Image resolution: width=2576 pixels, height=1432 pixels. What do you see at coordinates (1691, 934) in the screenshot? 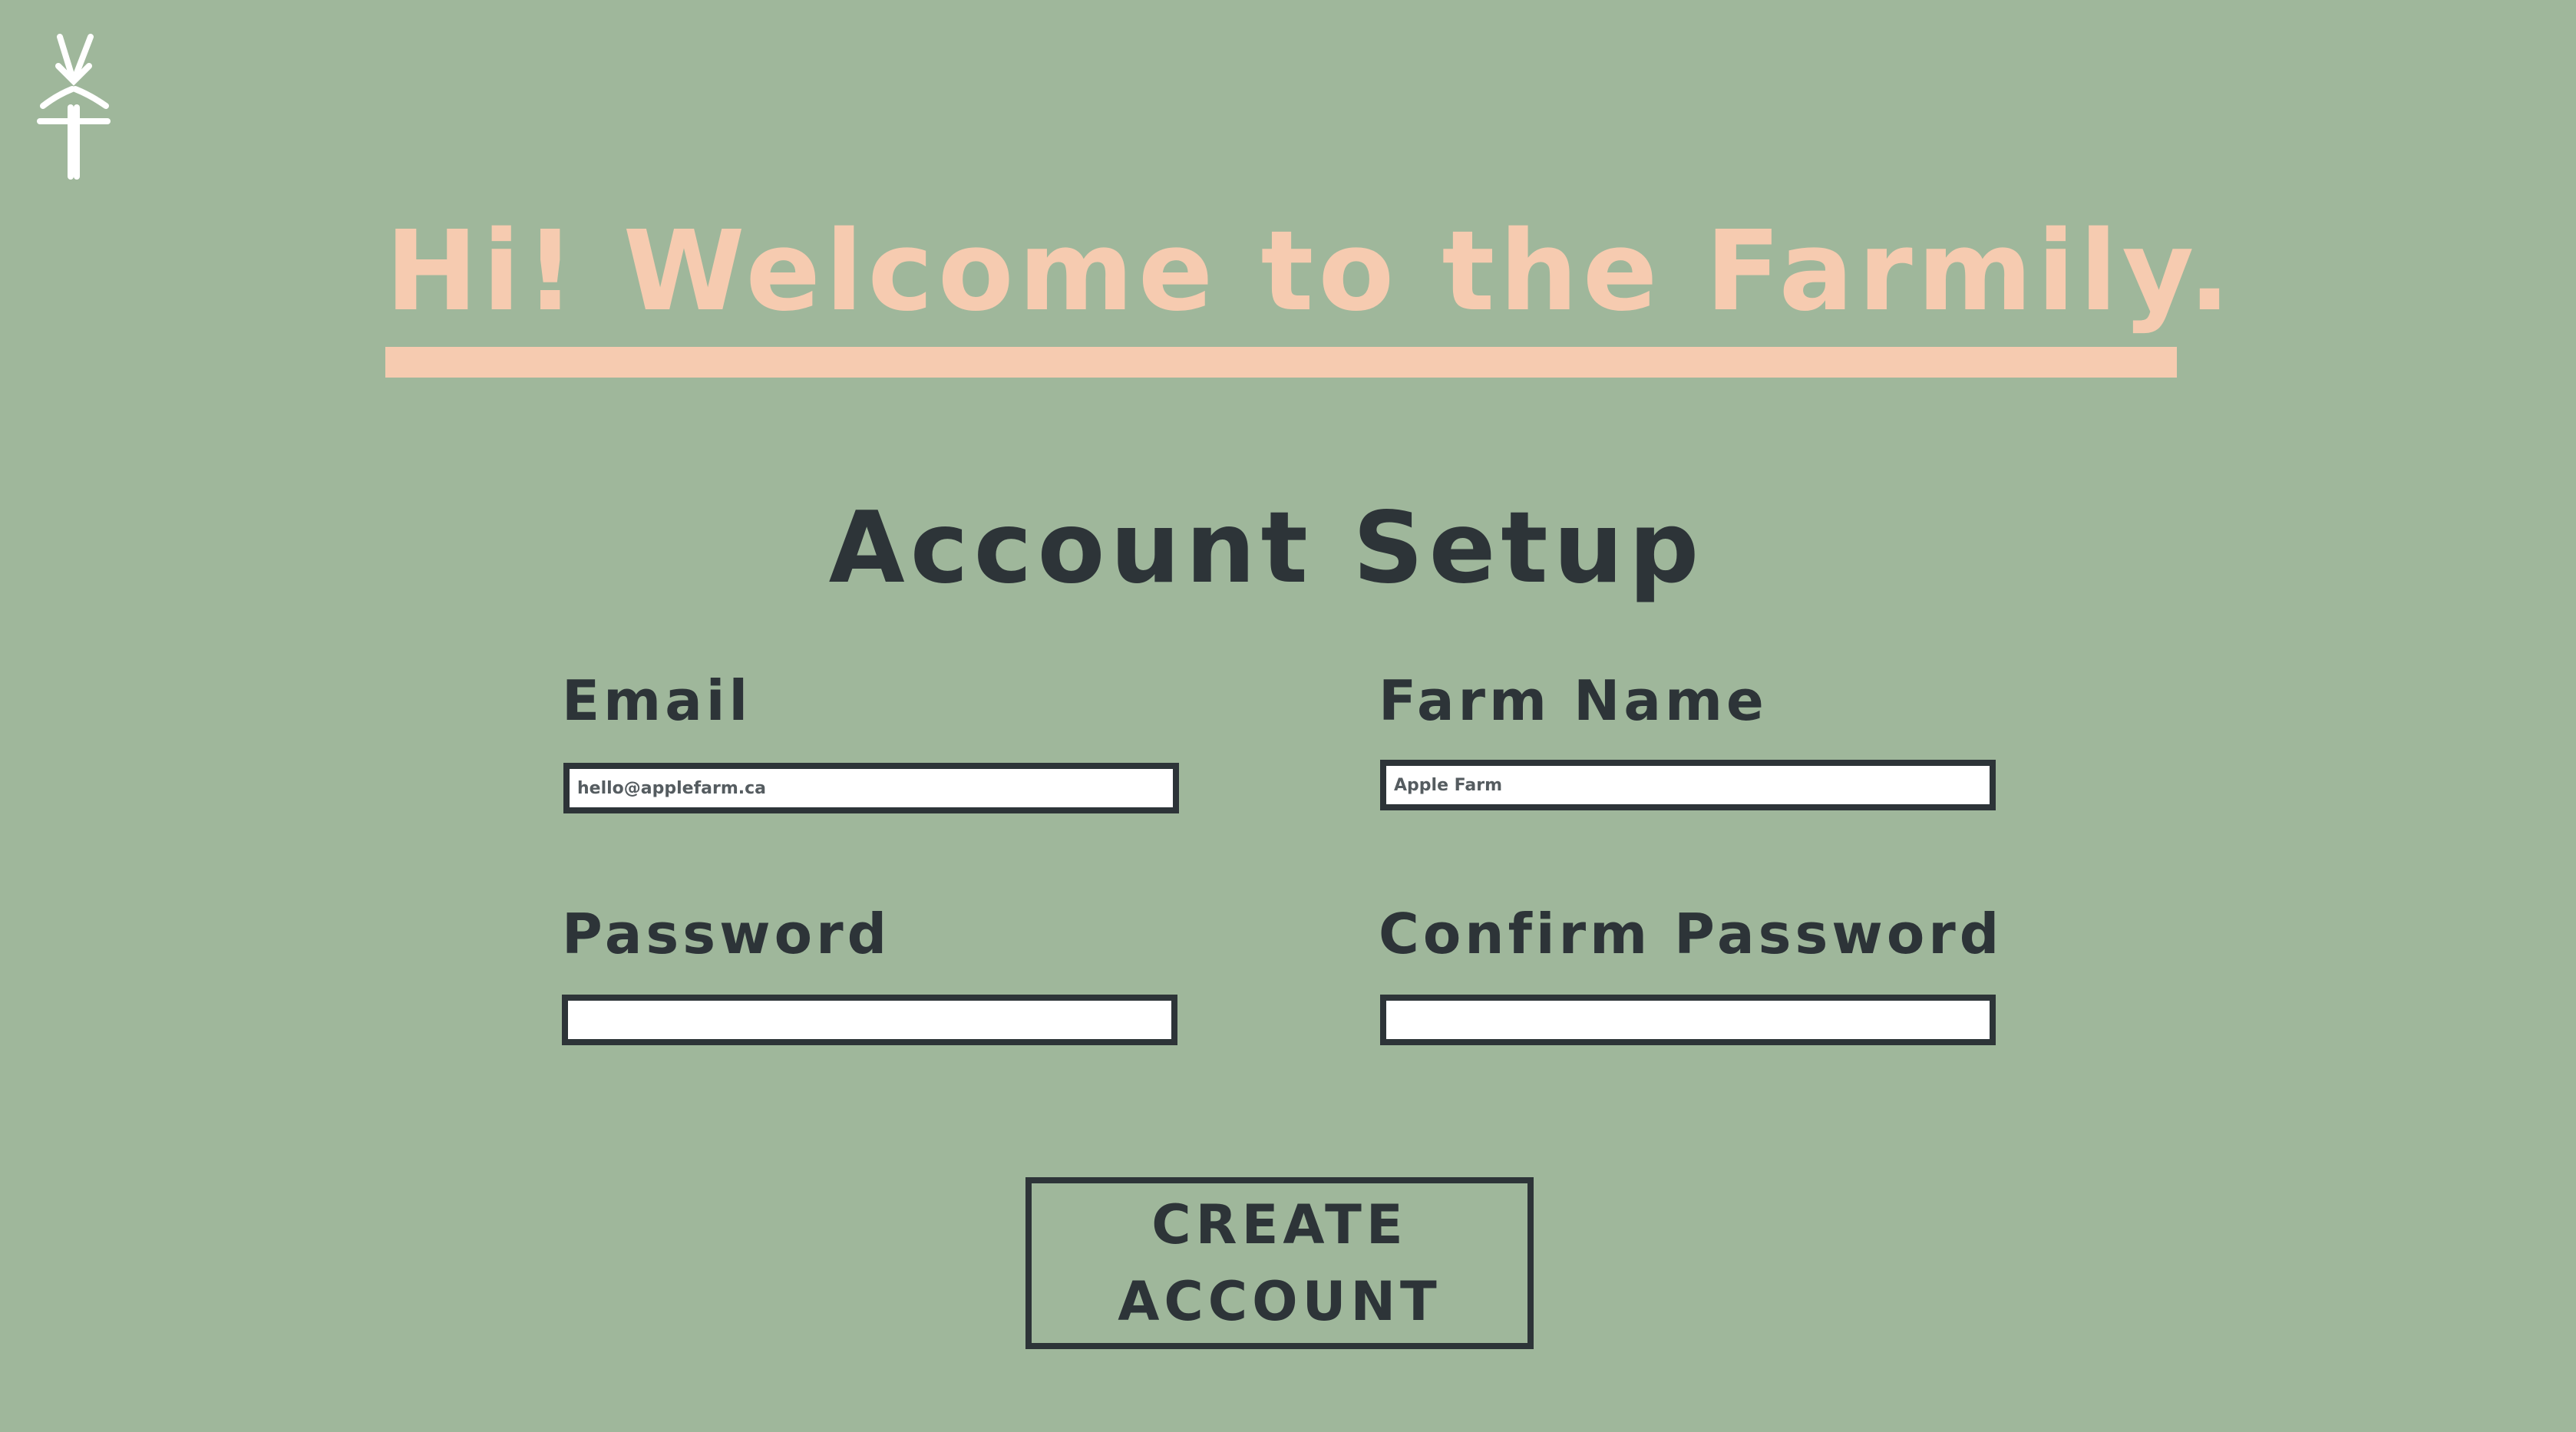
I see `confirm-password-label: Confirm Password` at bounding box center [1691, 934].